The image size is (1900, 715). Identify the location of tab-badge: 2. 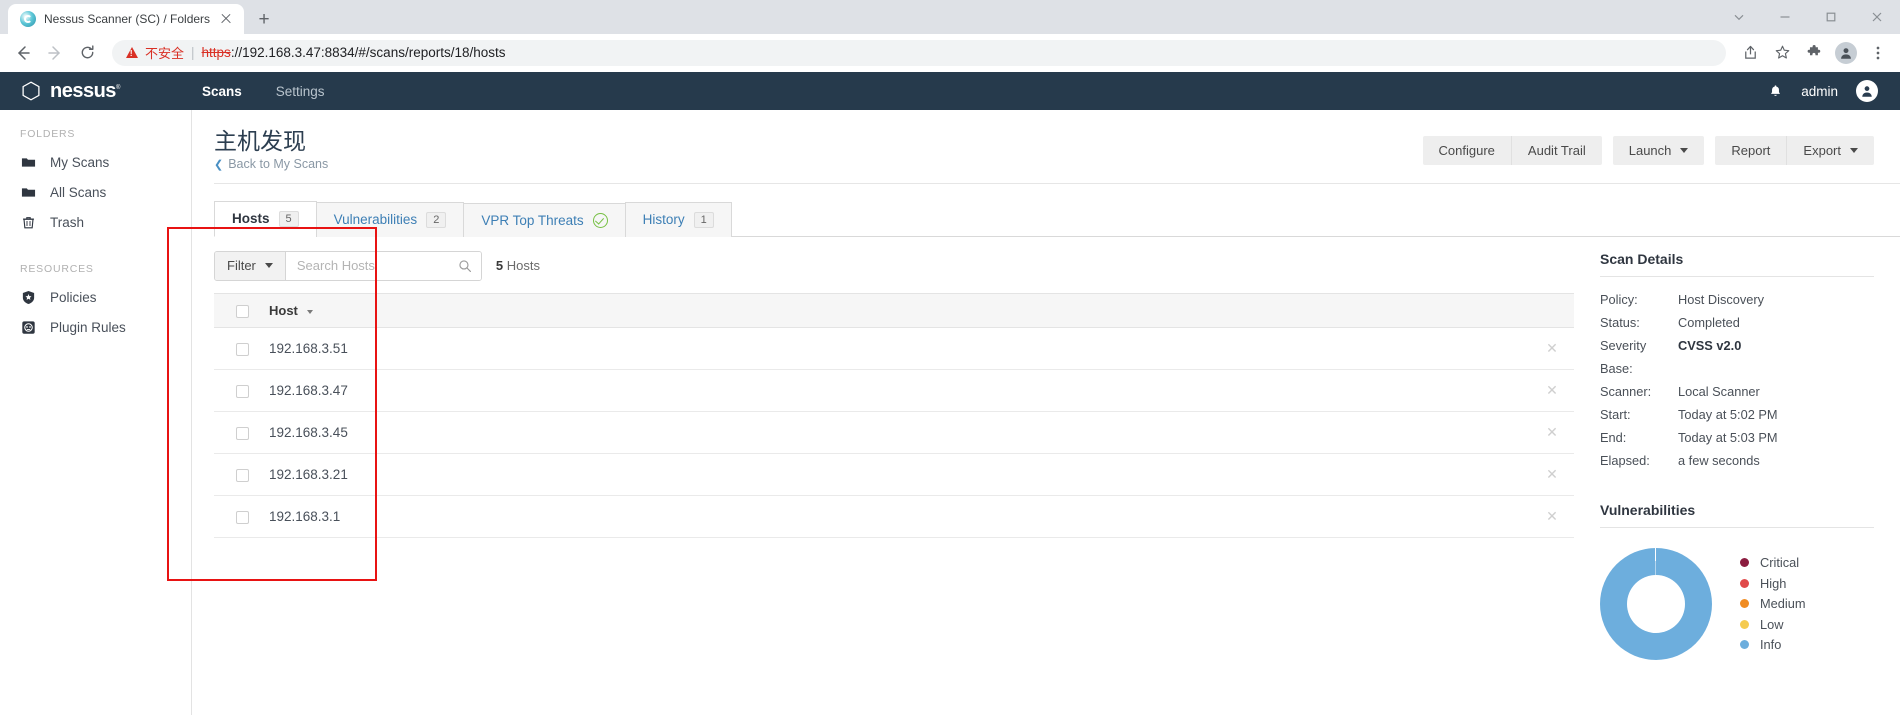
(436, 219).